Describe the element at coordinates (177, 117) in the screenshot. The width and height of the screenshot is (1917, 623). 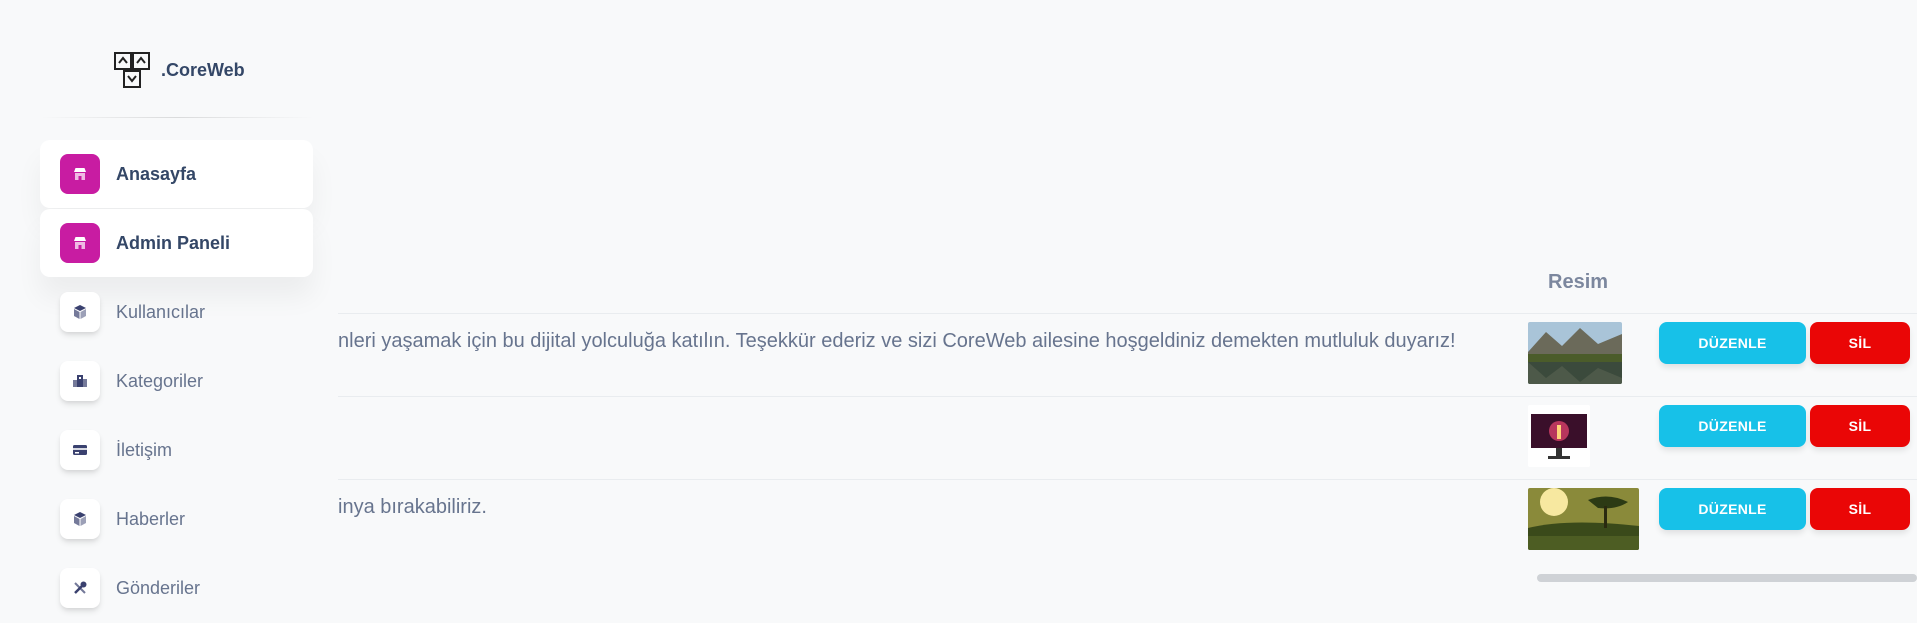
I see `sidebar-divider` at that location.